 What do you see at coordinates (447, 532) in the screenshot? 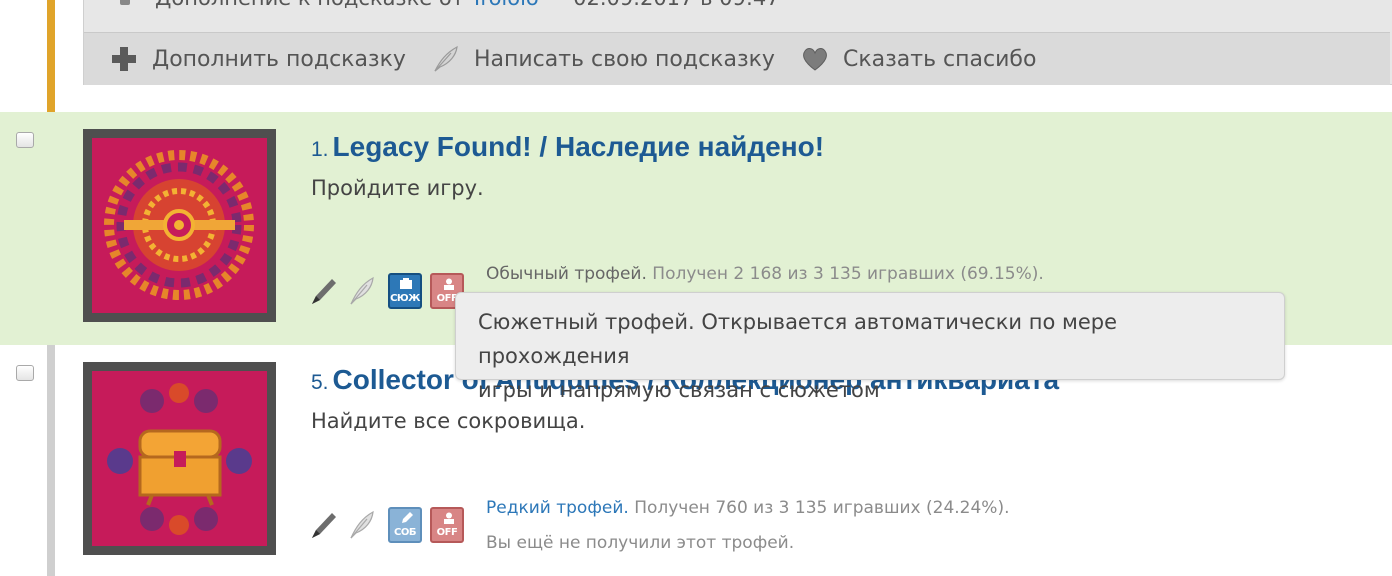
I see `offline-badge-label: OFF` at bounding box center [447, 532].